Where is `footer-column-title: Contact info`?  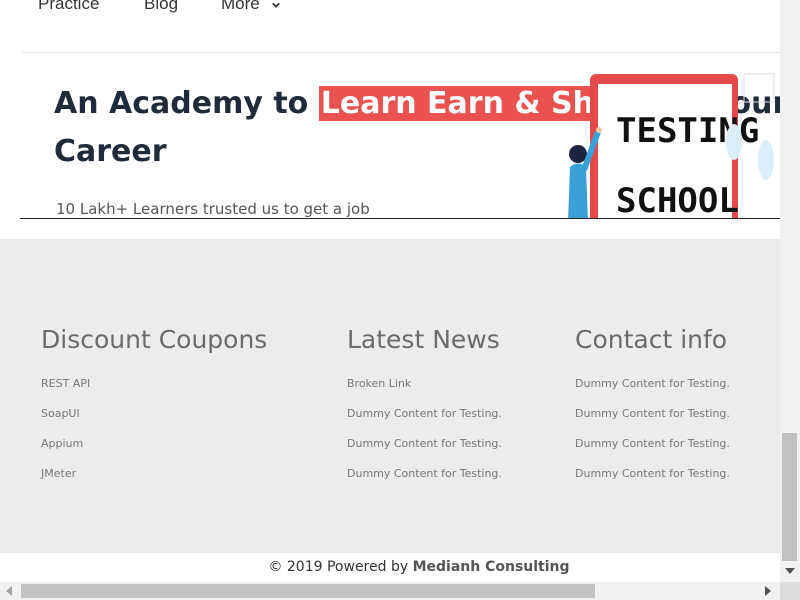
footer-column-title: Contact info is located at coordinates (651, 339).